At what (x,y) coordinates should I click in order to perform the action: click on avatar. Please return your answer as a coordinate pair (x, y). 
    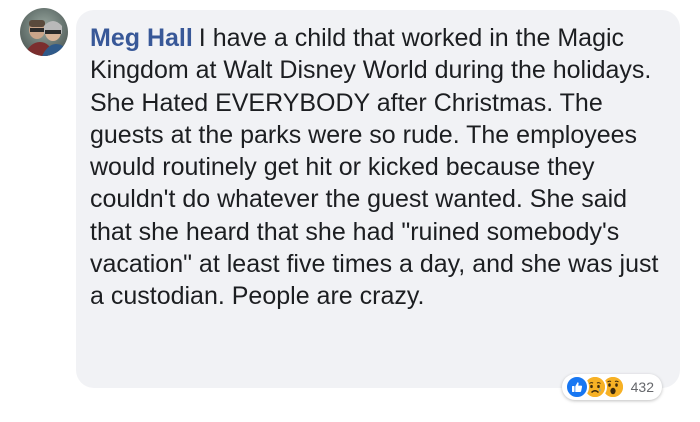
    Looking at the image, I should click on (44, 32).